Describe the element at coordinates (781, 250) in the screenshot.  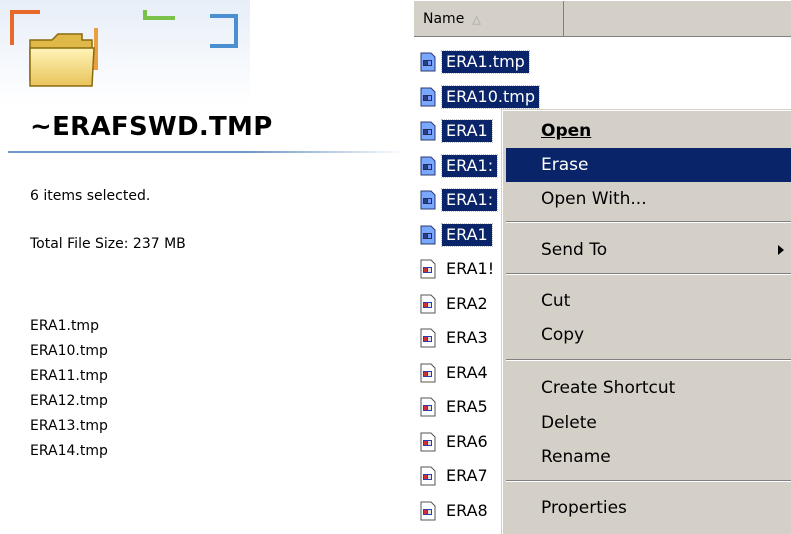
I see `submenu-arrow-icon` at that location.